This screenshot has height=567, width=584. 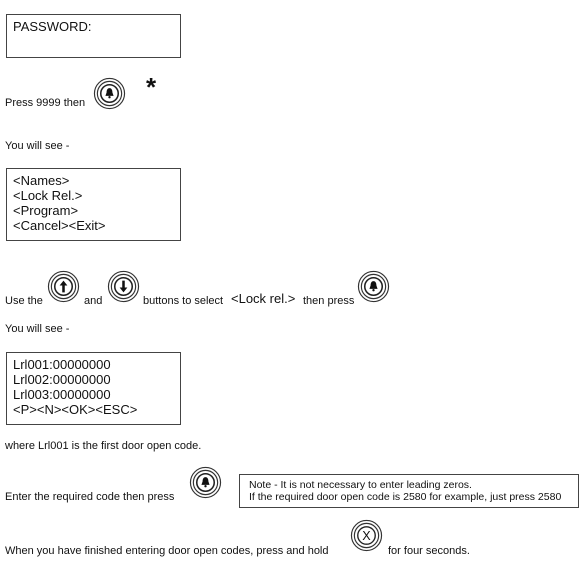 I want to click on up-arrow-button, so click(x=63, y=286).